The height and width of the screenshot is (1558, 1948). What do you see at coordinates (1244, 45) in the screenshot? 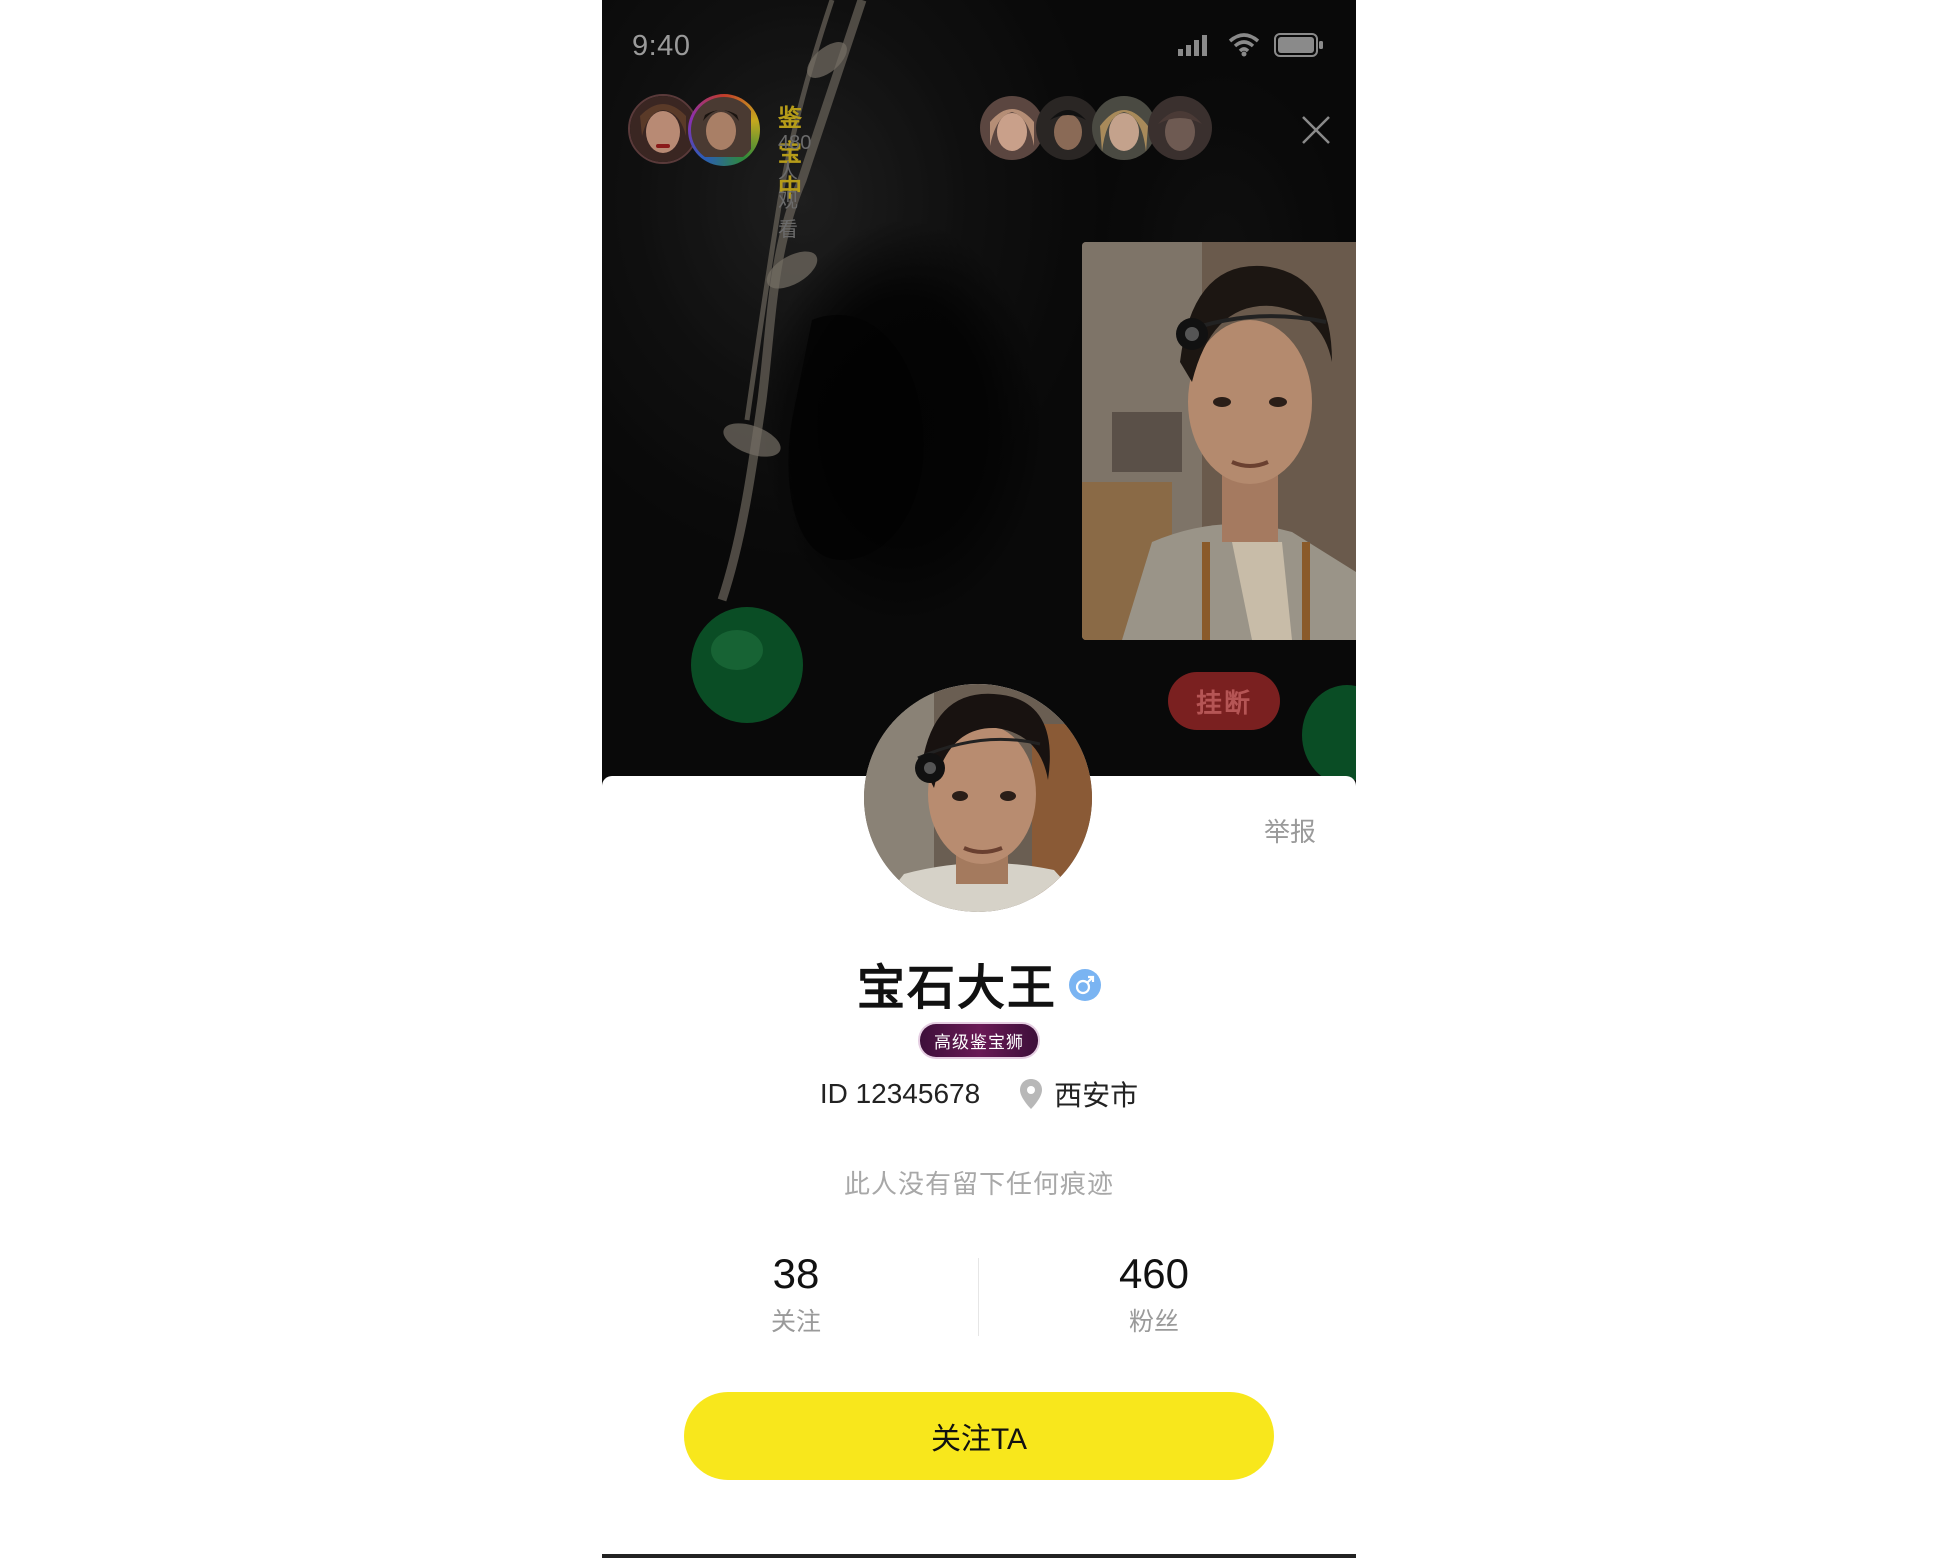
I see `wifi-icon` at bounding box center [1244, 45].